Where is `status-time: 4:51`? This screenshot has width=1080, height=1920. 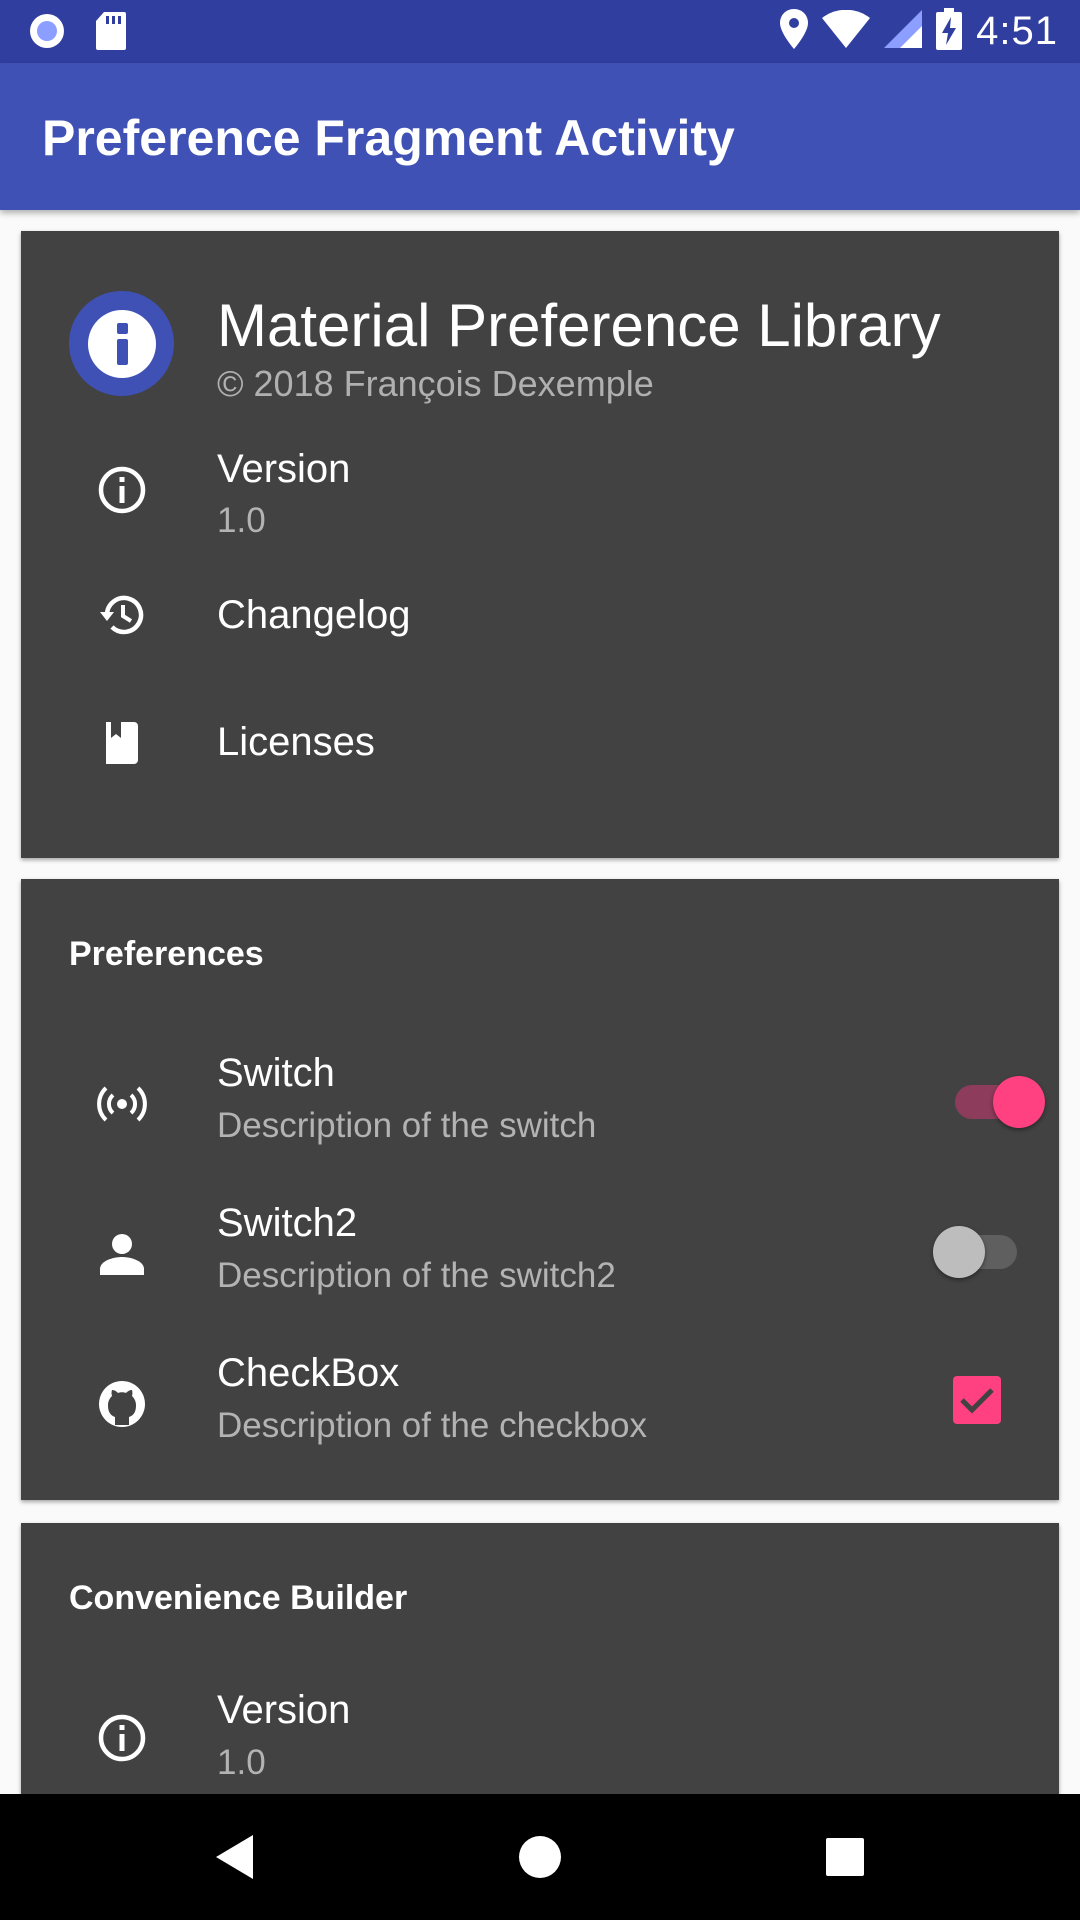
status-time: 4:51 is located at coordinates (1017, 31).